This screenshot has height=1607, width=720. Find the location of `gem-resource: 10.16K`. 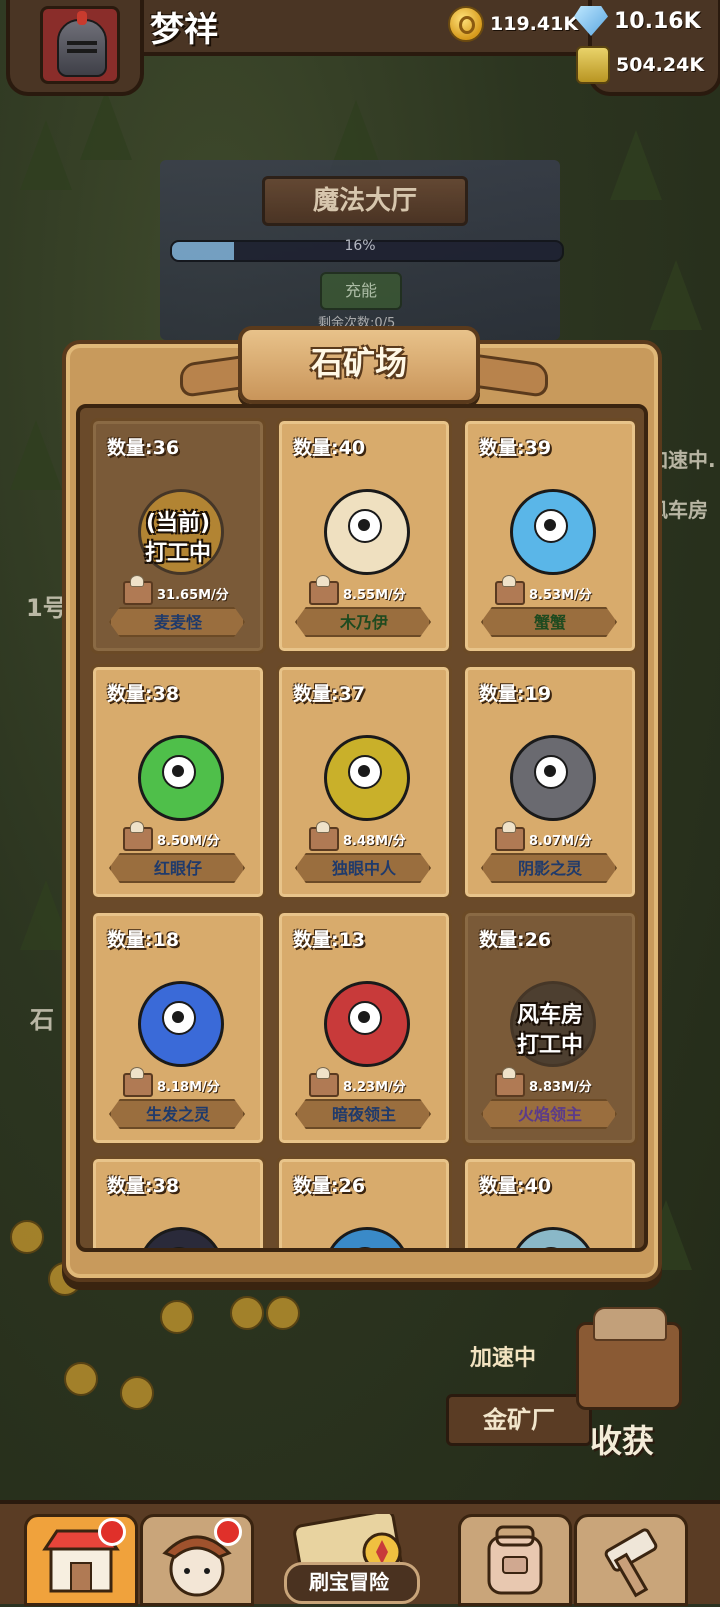

gem-resource: 10.16K is located at coordinates (637, 21).